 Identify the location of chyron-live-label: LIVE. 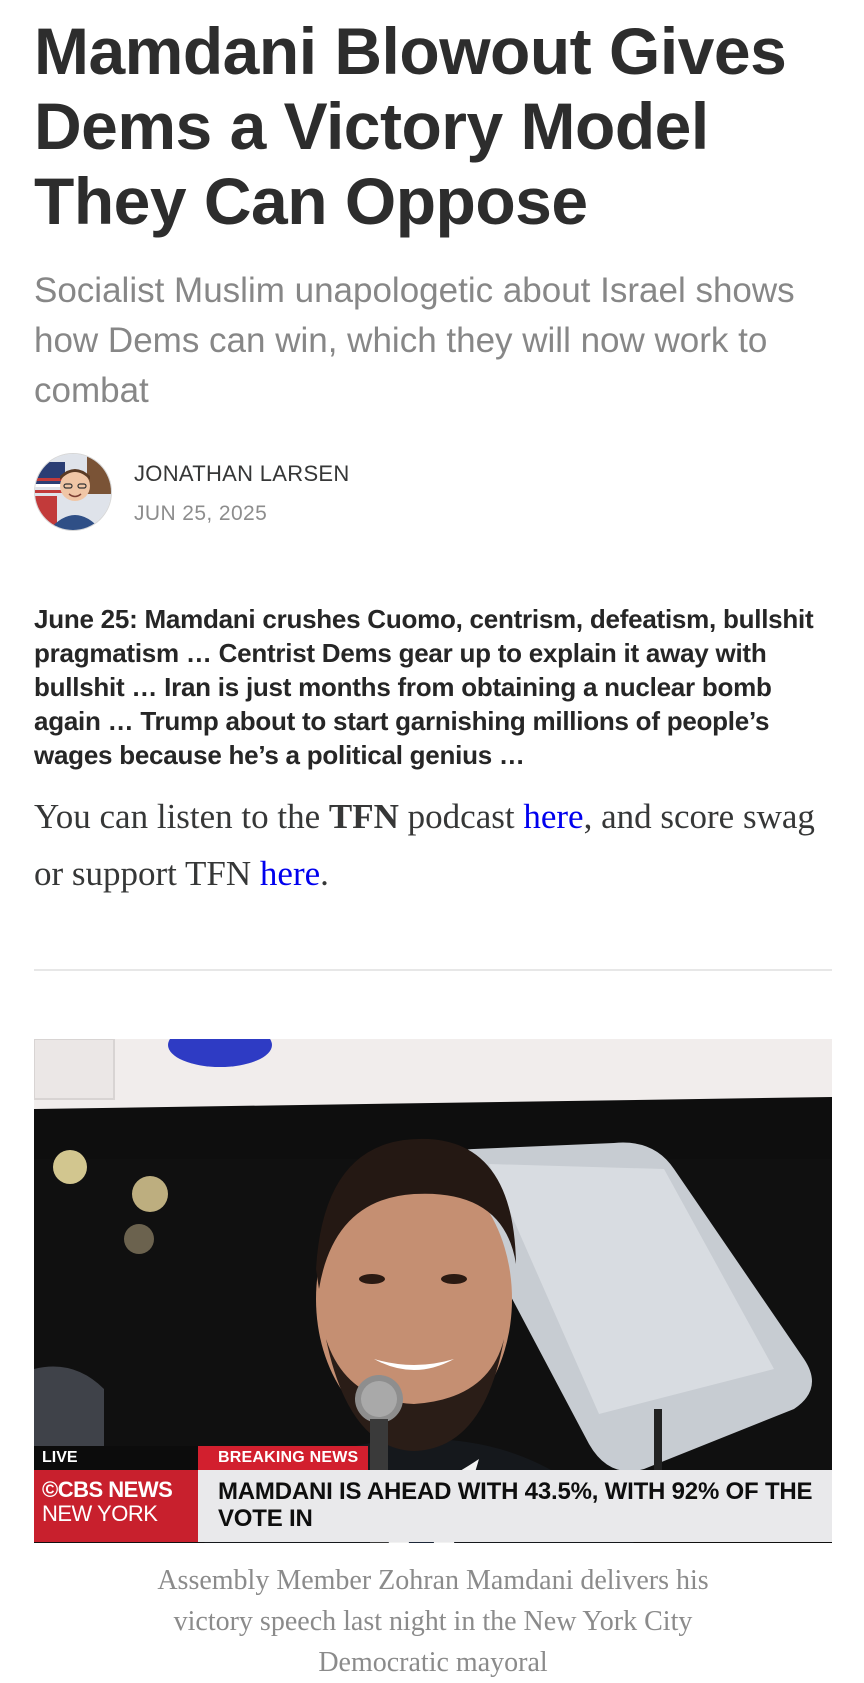
(116, 1458).